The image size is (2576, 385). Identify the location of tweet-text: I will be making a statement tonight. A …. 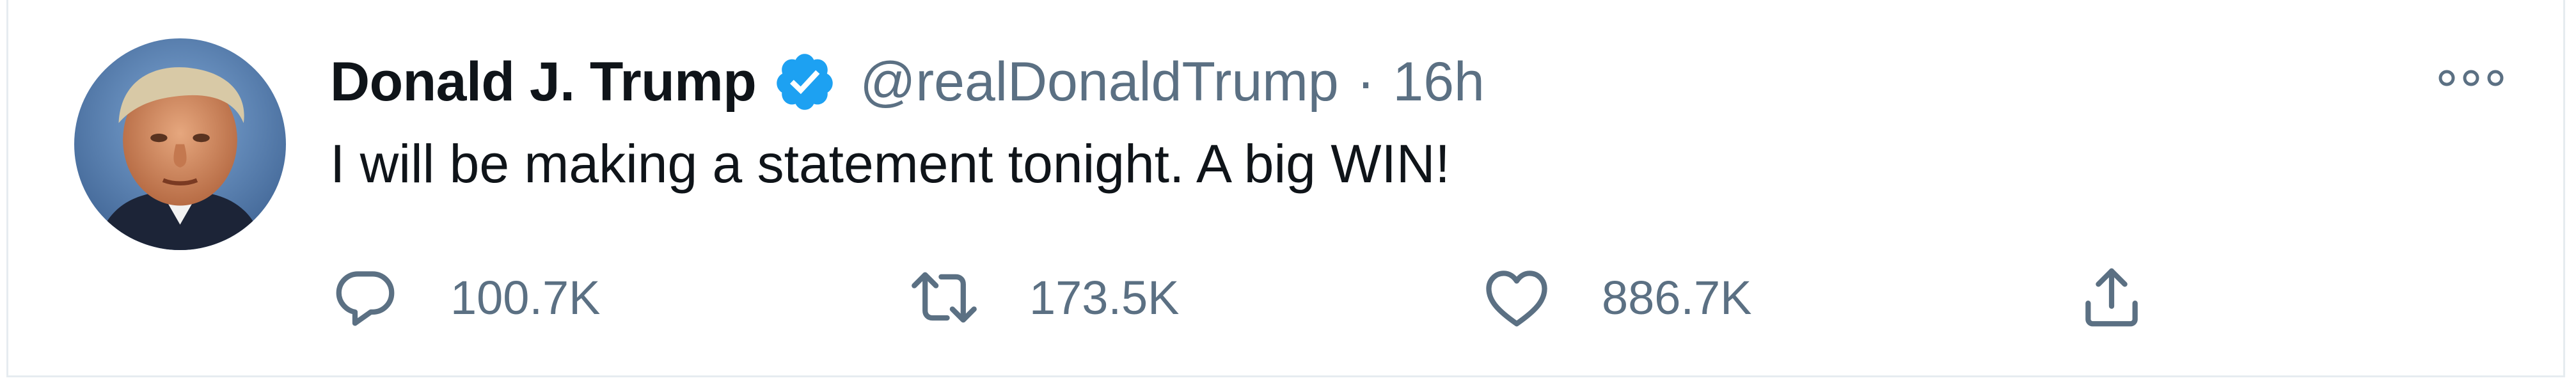
(890, 164).